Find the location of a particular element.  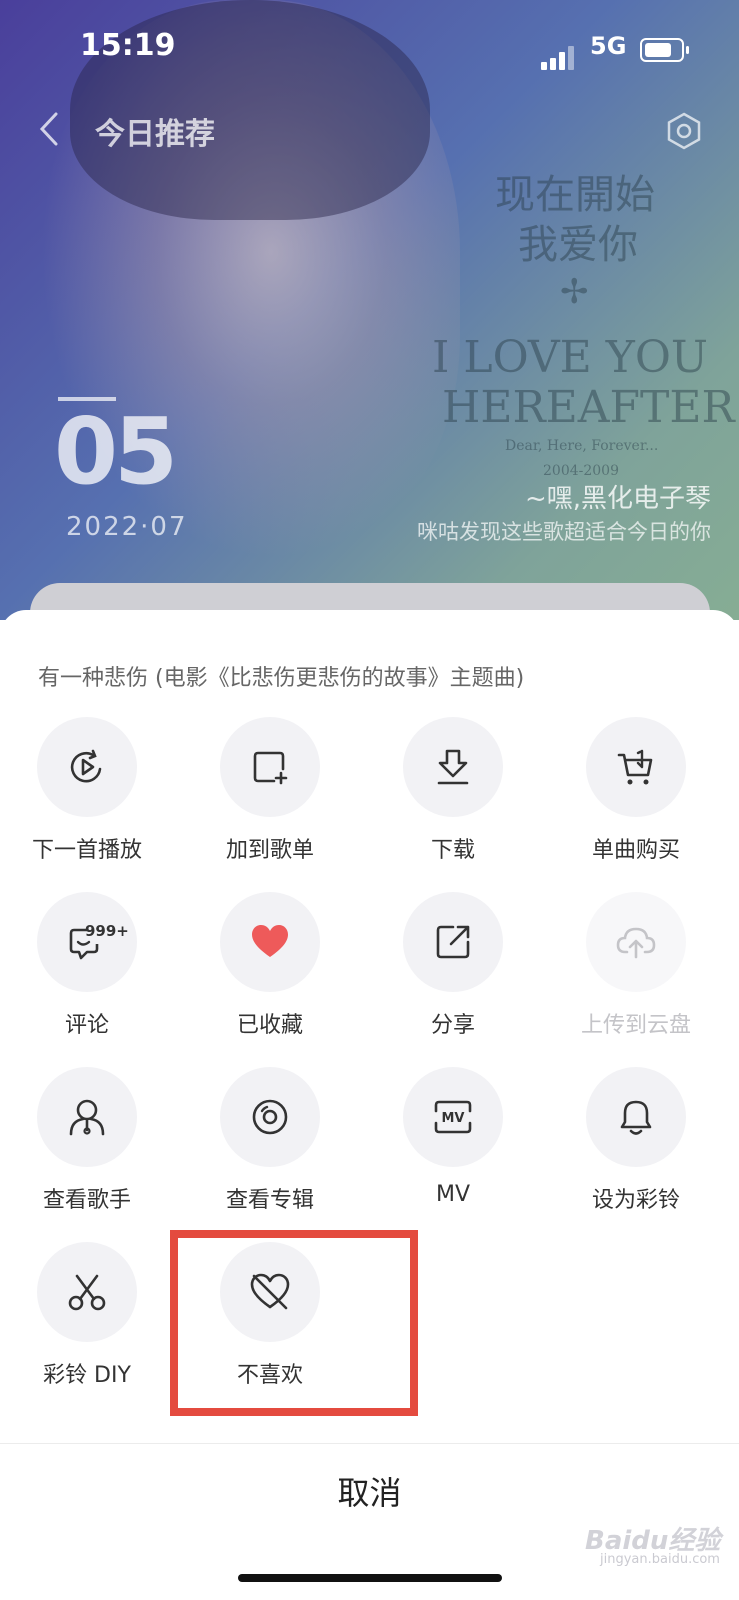

cart-icon is located at coordinates (635, 767).